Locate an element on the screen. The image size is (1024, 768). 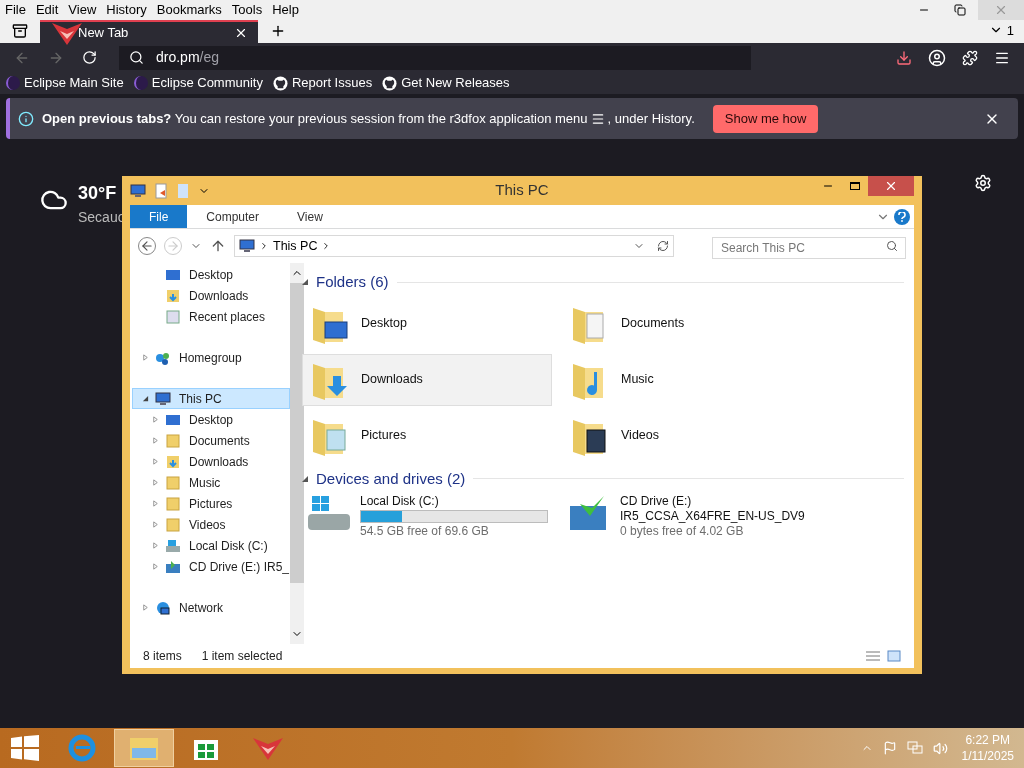
bookmark-link: Get New Releases is located at coordinates (446, 83).